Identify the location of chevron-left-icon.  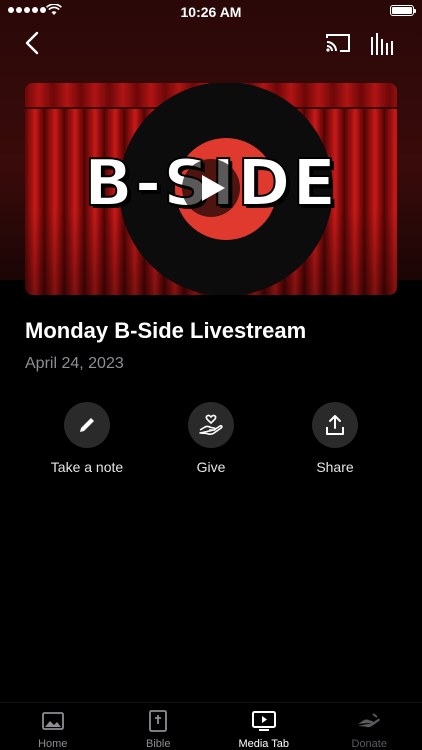
(32, 43).